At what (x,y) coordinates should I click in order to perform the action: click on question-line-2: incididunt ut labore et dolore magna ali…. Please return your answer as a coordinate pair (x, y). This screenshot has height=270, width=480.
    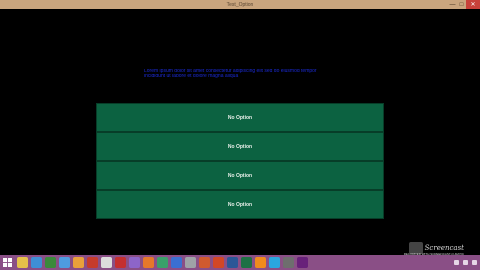
    Looking at the image, I should click on (191, 76).